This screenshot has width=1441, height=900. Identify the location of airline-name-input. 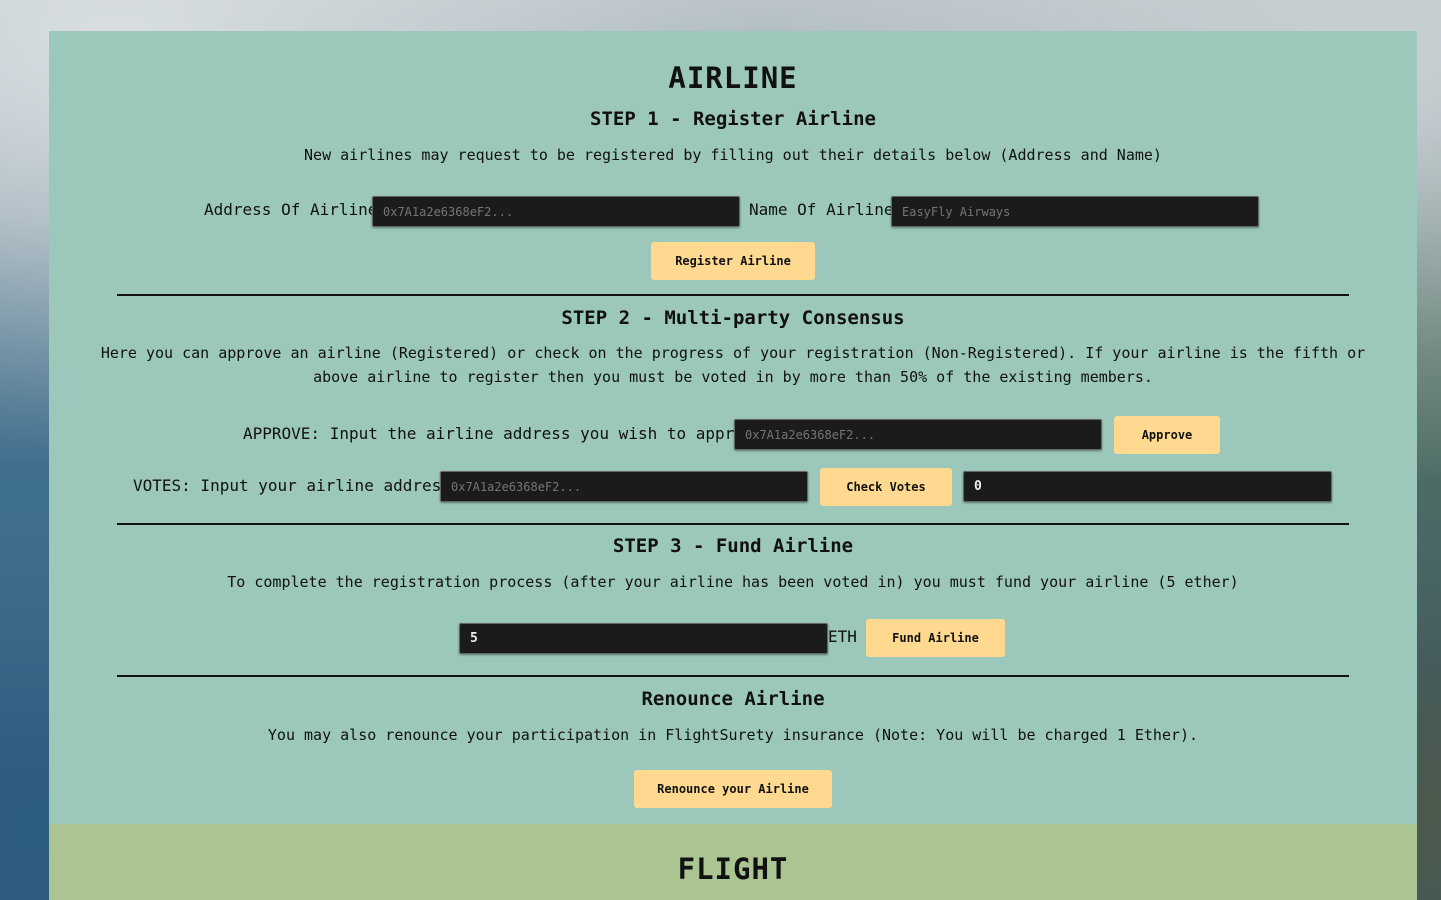
(1075, 211).